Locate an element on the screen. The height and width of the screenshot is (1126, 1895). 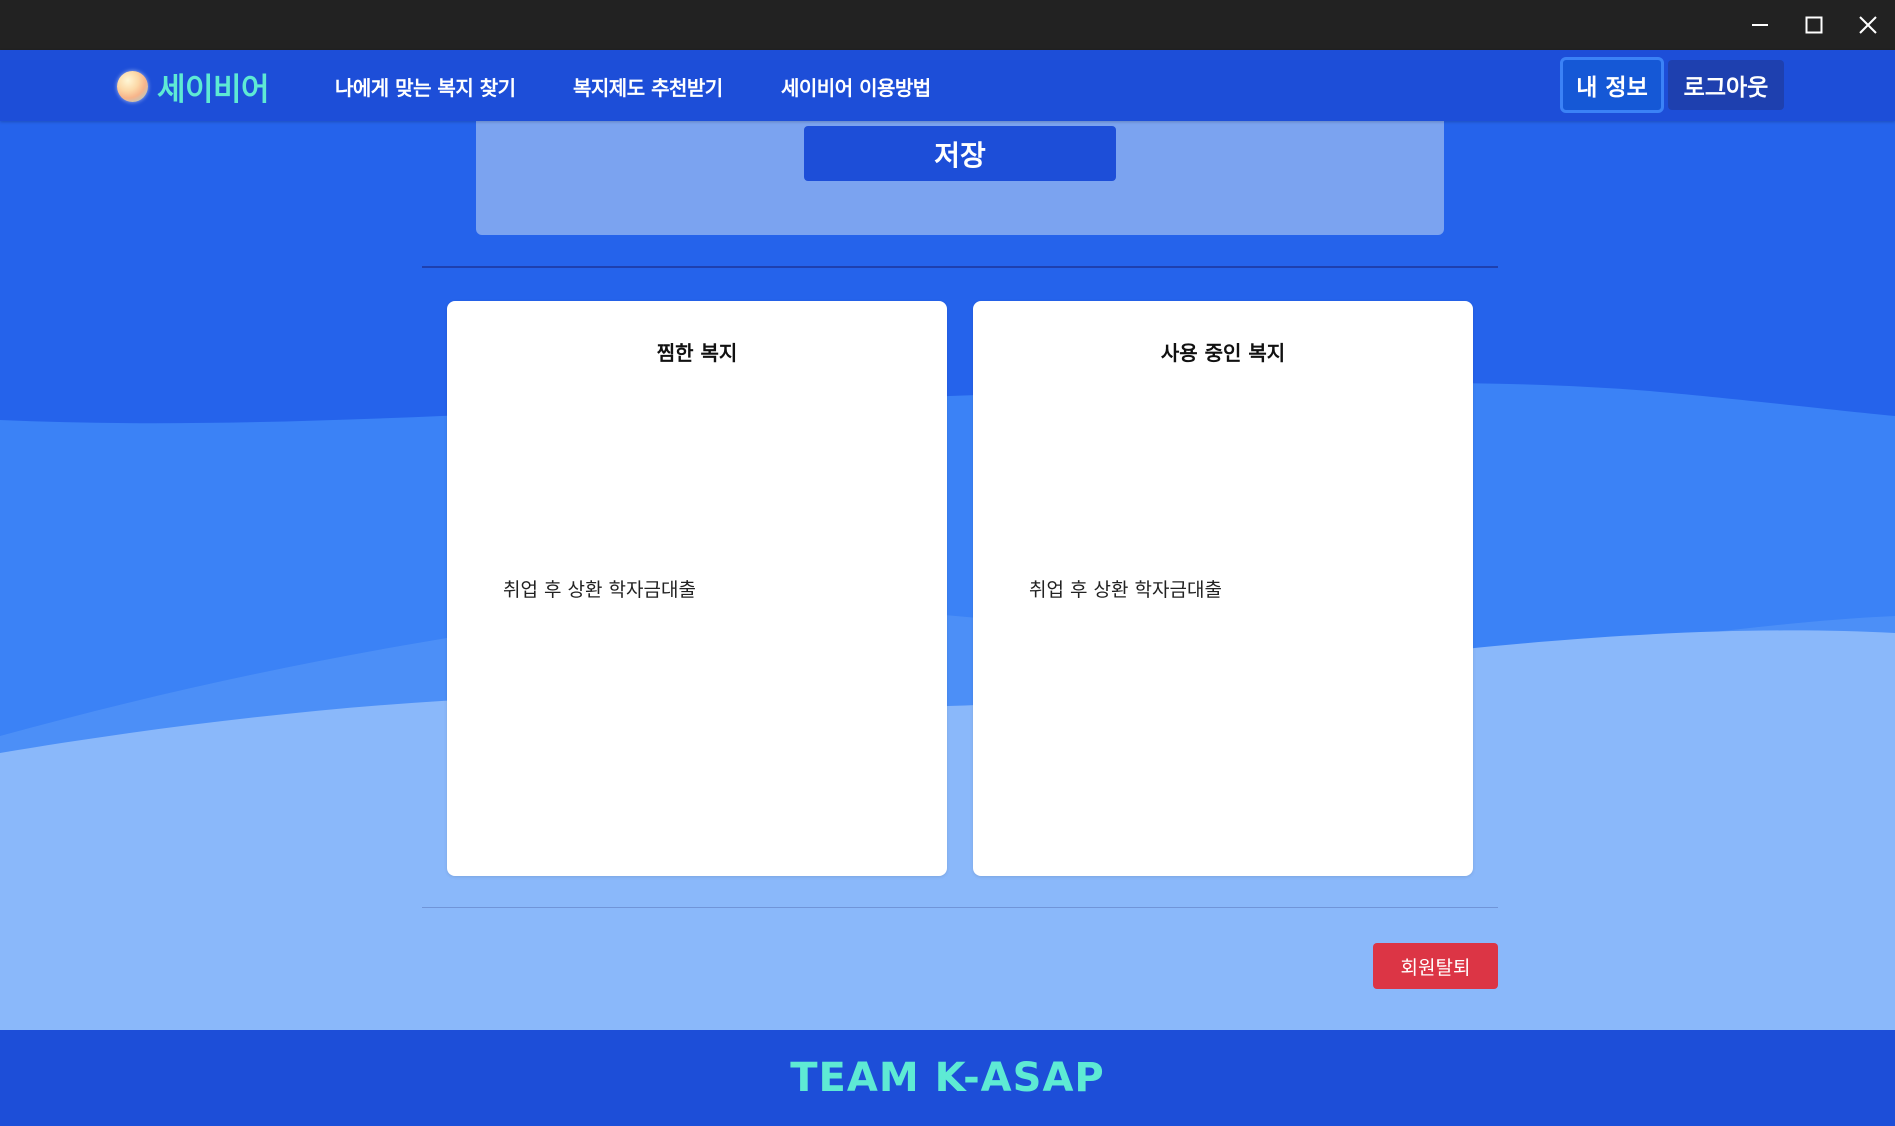
window-titlebar is located at coordinates (947, 25).